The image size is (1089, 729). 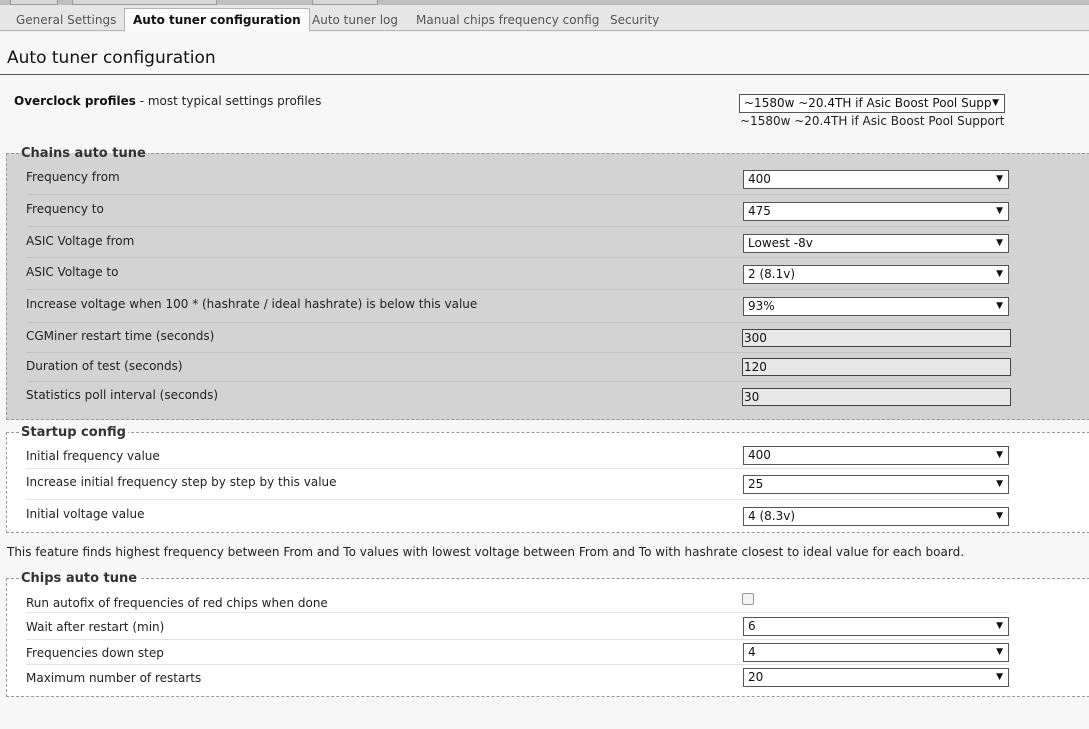 I want to click on asic-voltage-from-label: ASIC Voltage from, so click(x=80, y=241).